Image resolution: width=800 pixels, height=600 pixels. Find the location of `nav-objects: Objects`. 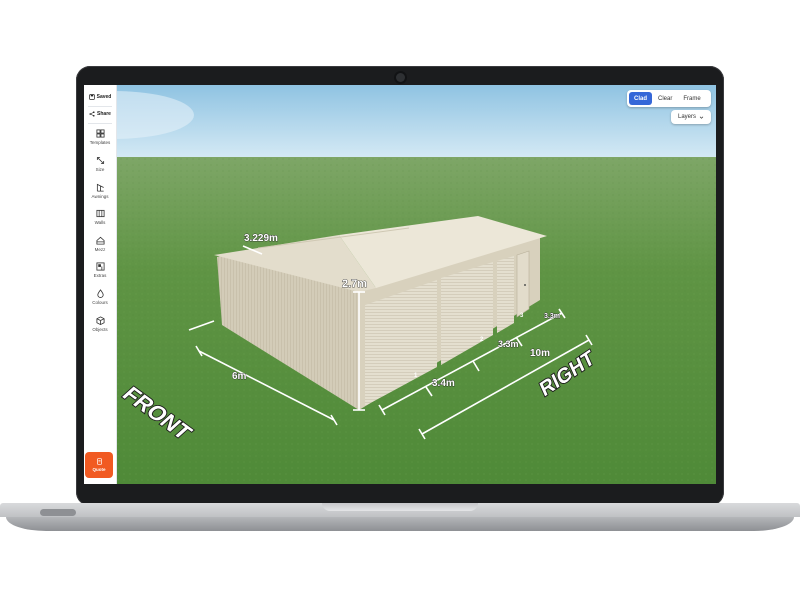

nav-objects: Objects is located at coordinates (100, 328).